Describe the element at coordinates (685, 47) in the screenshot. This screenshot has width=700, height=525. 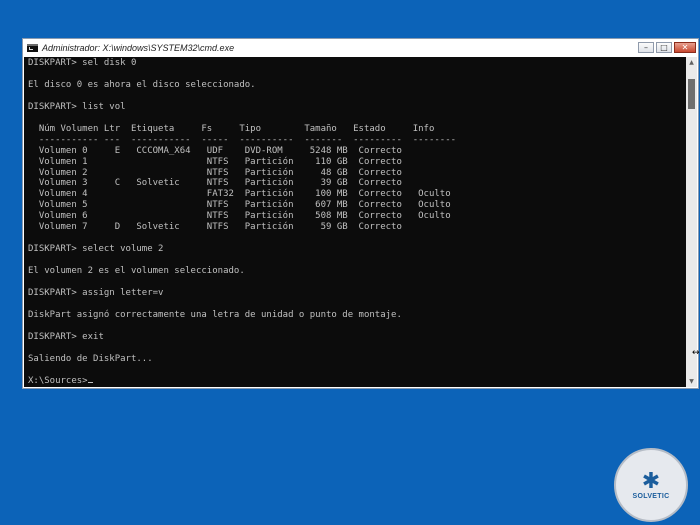
I see `close-button: ✕` at that location.